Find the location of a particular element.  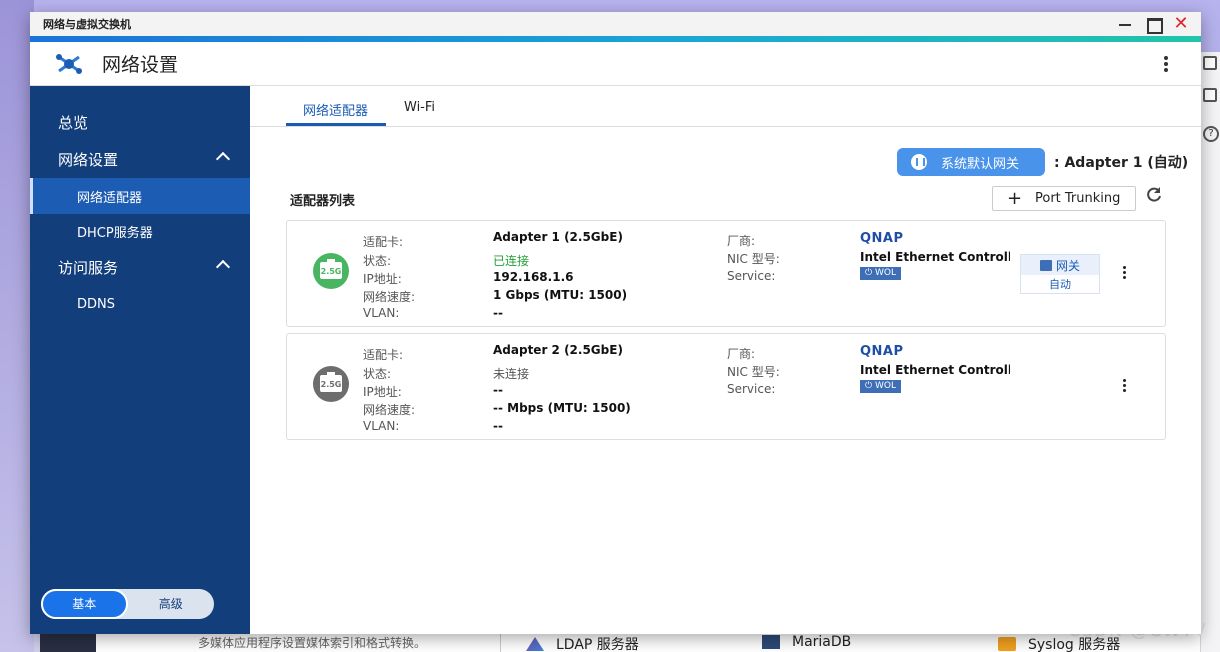

sidebar-item-network-adapters: 网络适配器 is located at coordinates (140, 196).